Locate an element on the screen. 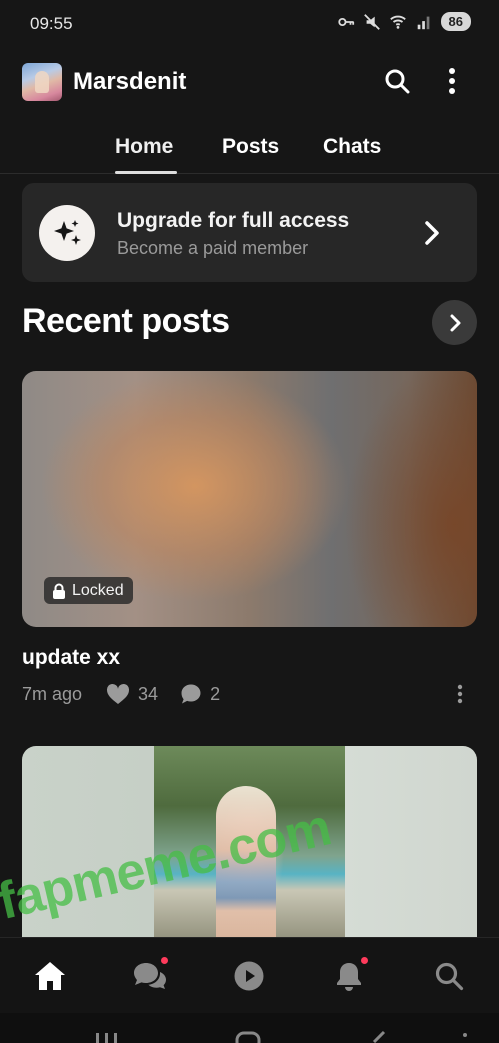 The height and width of the screenshot is (1043, 499). nav-search is located at coordinates (449, 976).